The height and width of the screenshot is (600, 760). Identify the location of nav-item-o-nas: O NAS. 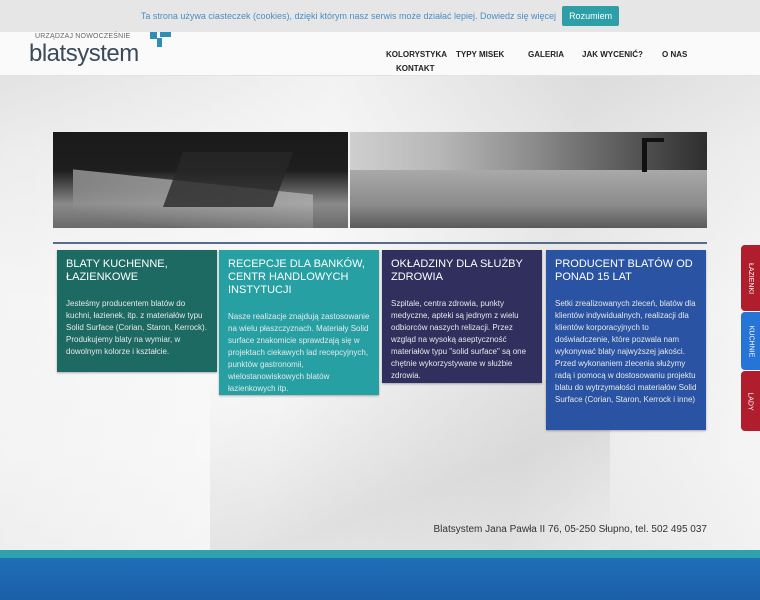
(674, 54).